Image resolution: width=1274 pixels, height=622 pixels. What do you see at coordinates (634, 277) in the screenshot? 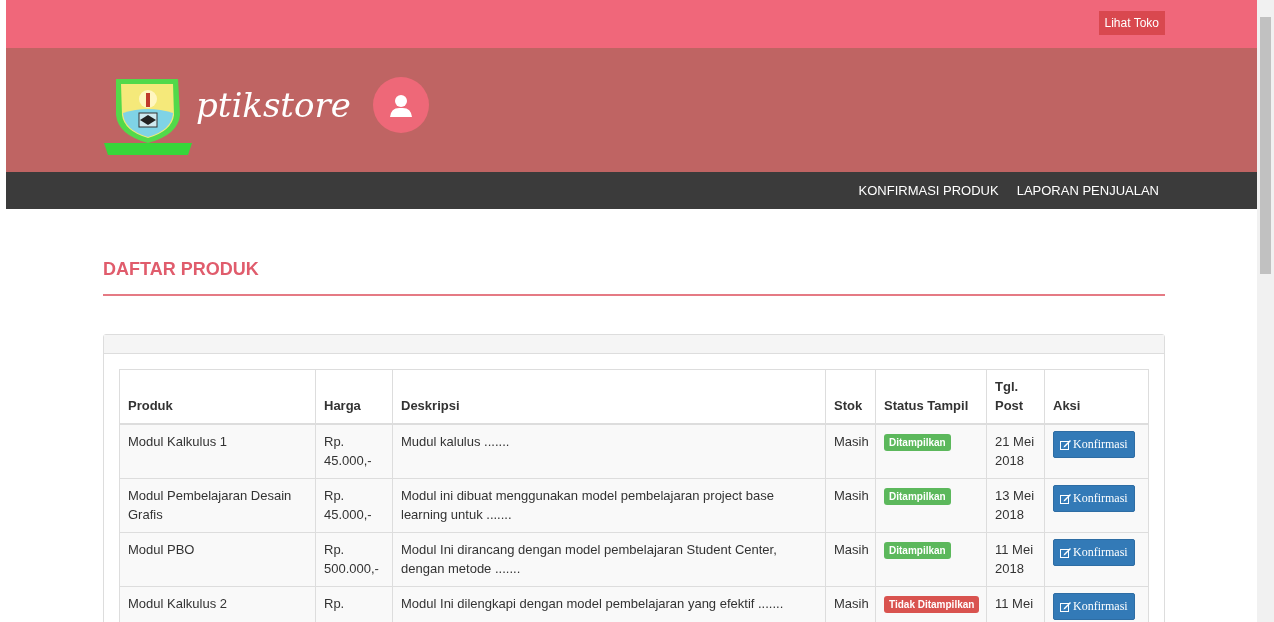
I see `page-title: DAFTAR PRODUK` at bounding box center [634, 277].